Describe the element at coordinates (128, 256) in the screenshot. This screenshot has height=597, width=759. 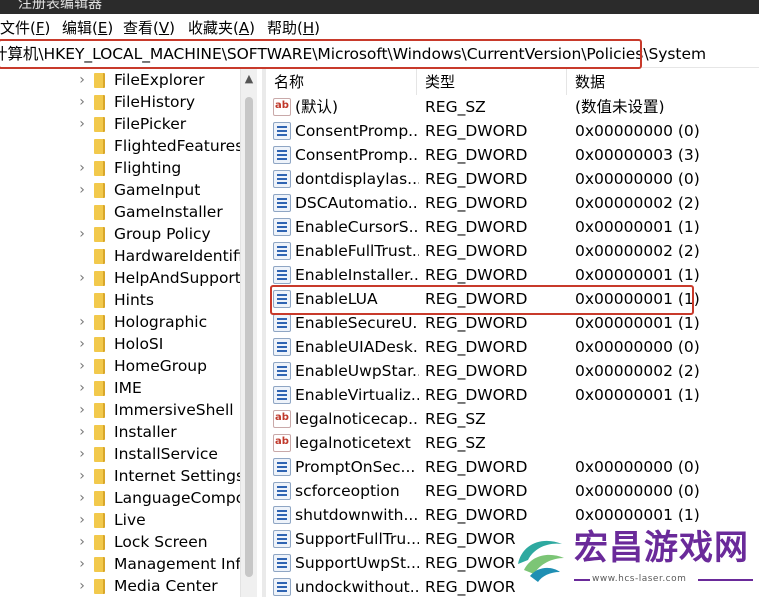
I see `tree-item: HardwareIdentifi` at that location.